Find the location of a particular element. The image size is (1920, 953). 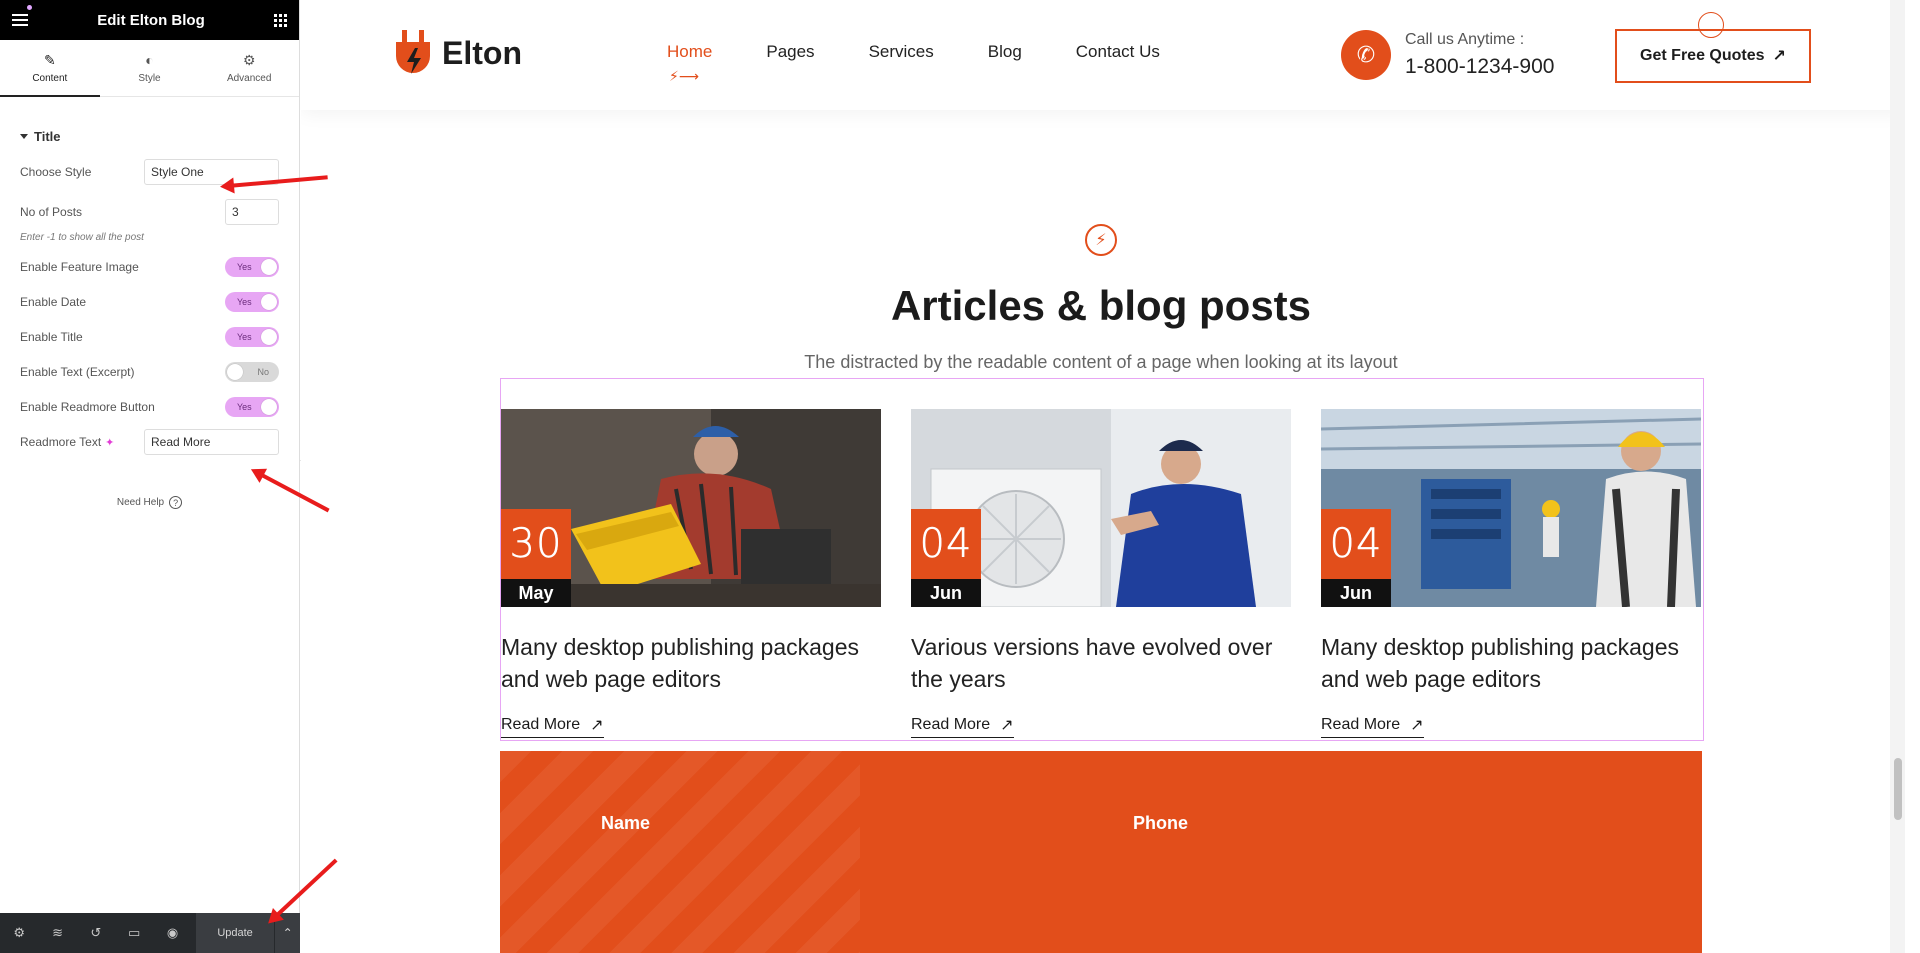

switch-state: No is located at coordinates (263, 372).